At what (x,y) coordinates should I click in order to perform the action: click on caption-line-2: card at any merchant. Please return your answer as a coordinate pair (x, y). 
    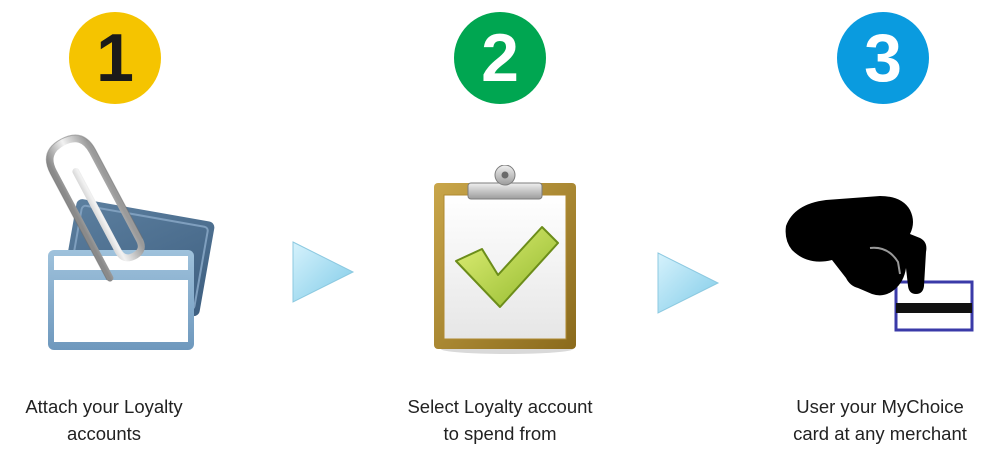
    Looking at the image, I should click on (880, 433).